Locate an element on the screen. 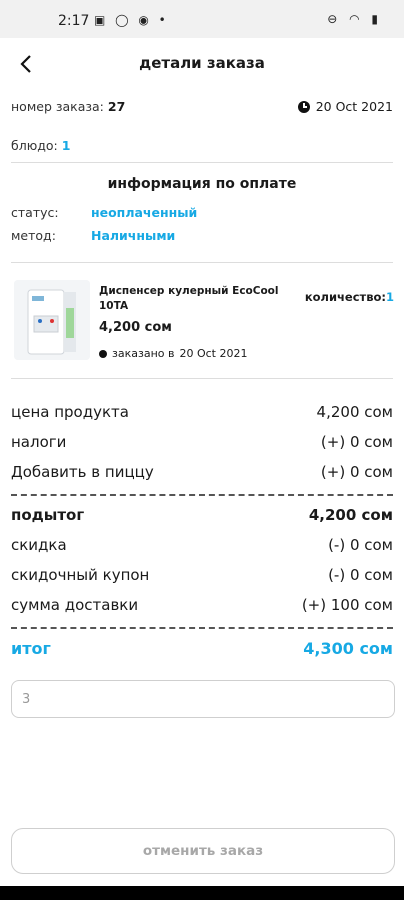 The image size is (404, 900). total-value: 4,300 сом is located at coordinates (348, 648).